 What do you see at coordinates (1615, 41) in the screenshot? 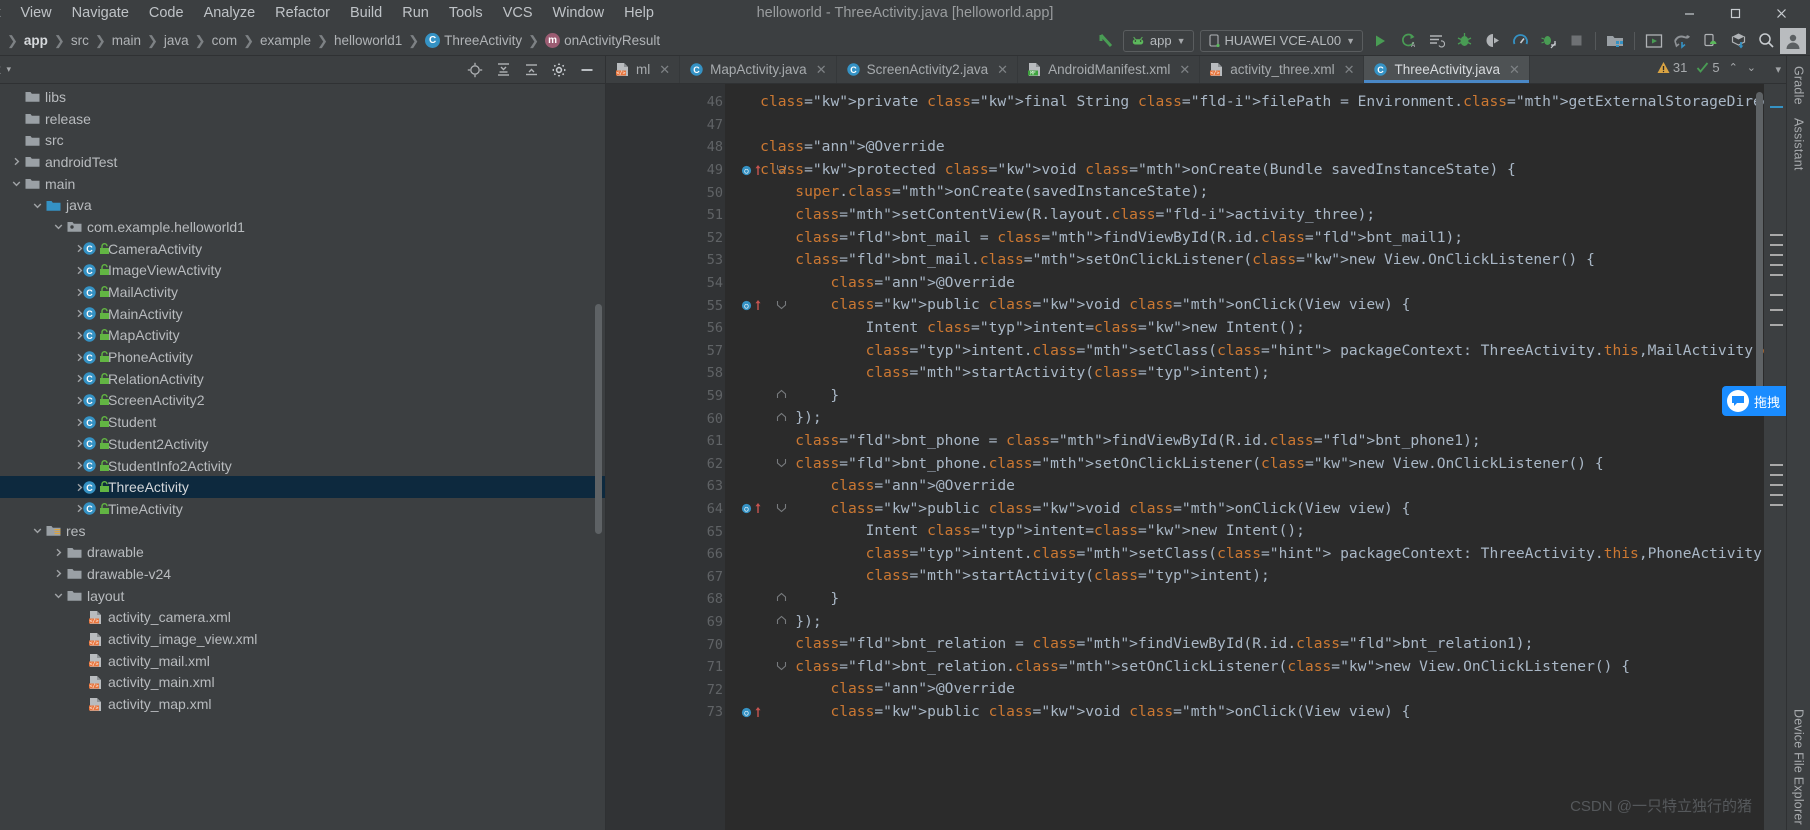
I see `avd-manager-icon` at bounding box center [1615, 41].